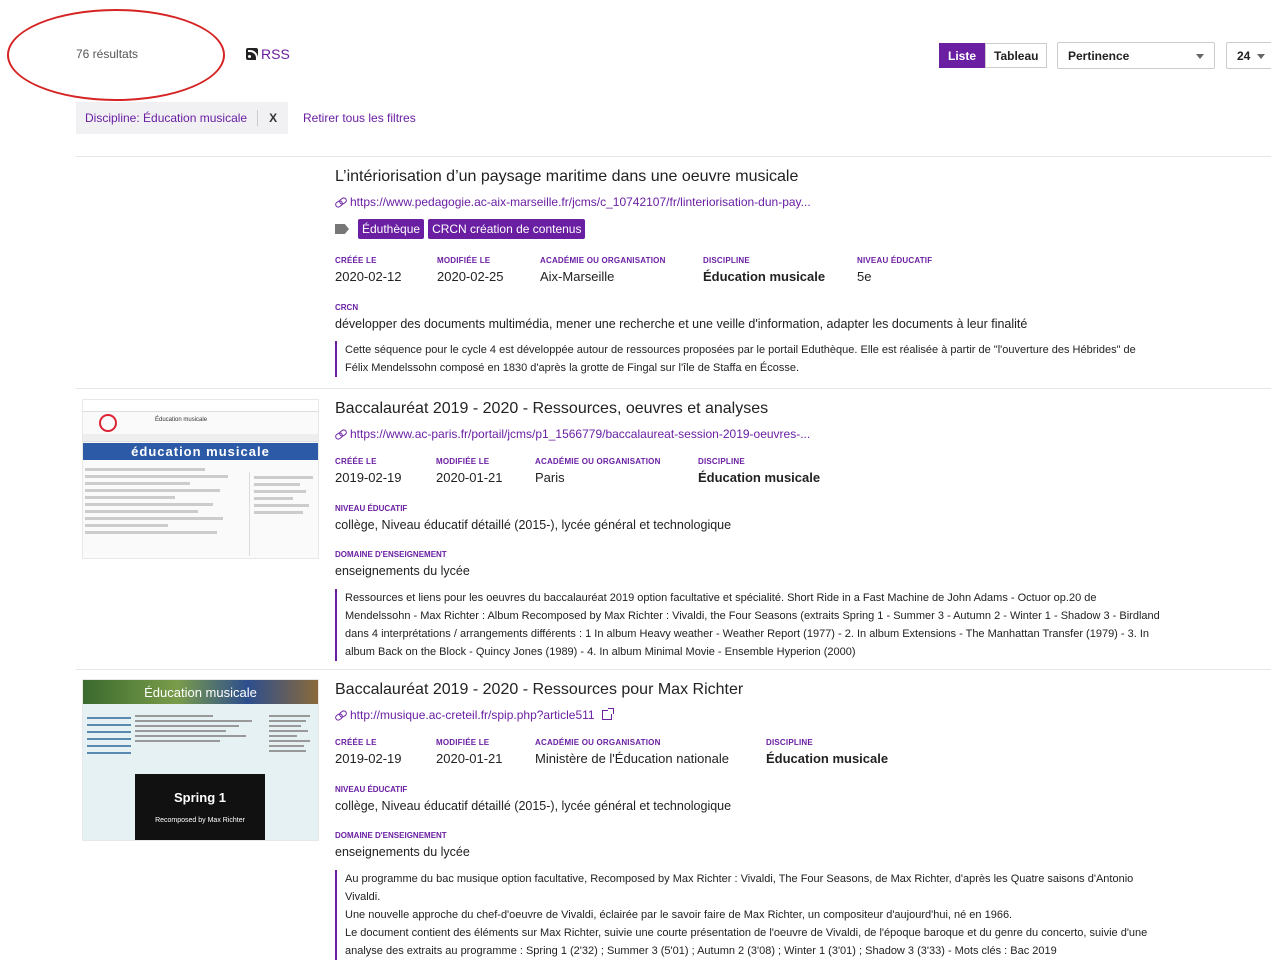  What do you see at coordinates (342, 229) in the screenshot?
I see `tags-icon` at bounding box center [342, 229].